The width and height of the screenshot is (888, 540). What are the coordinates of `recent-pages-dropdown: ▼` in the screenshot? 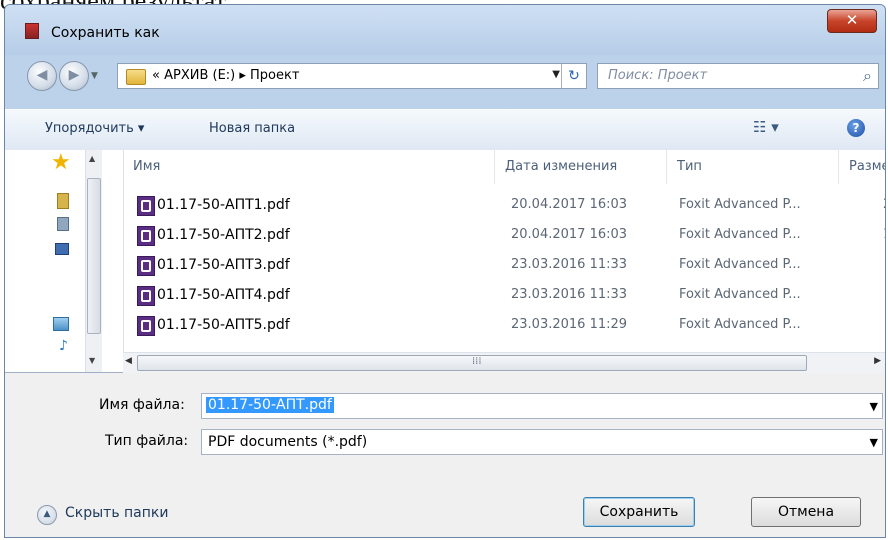 It's located at (94, 76).